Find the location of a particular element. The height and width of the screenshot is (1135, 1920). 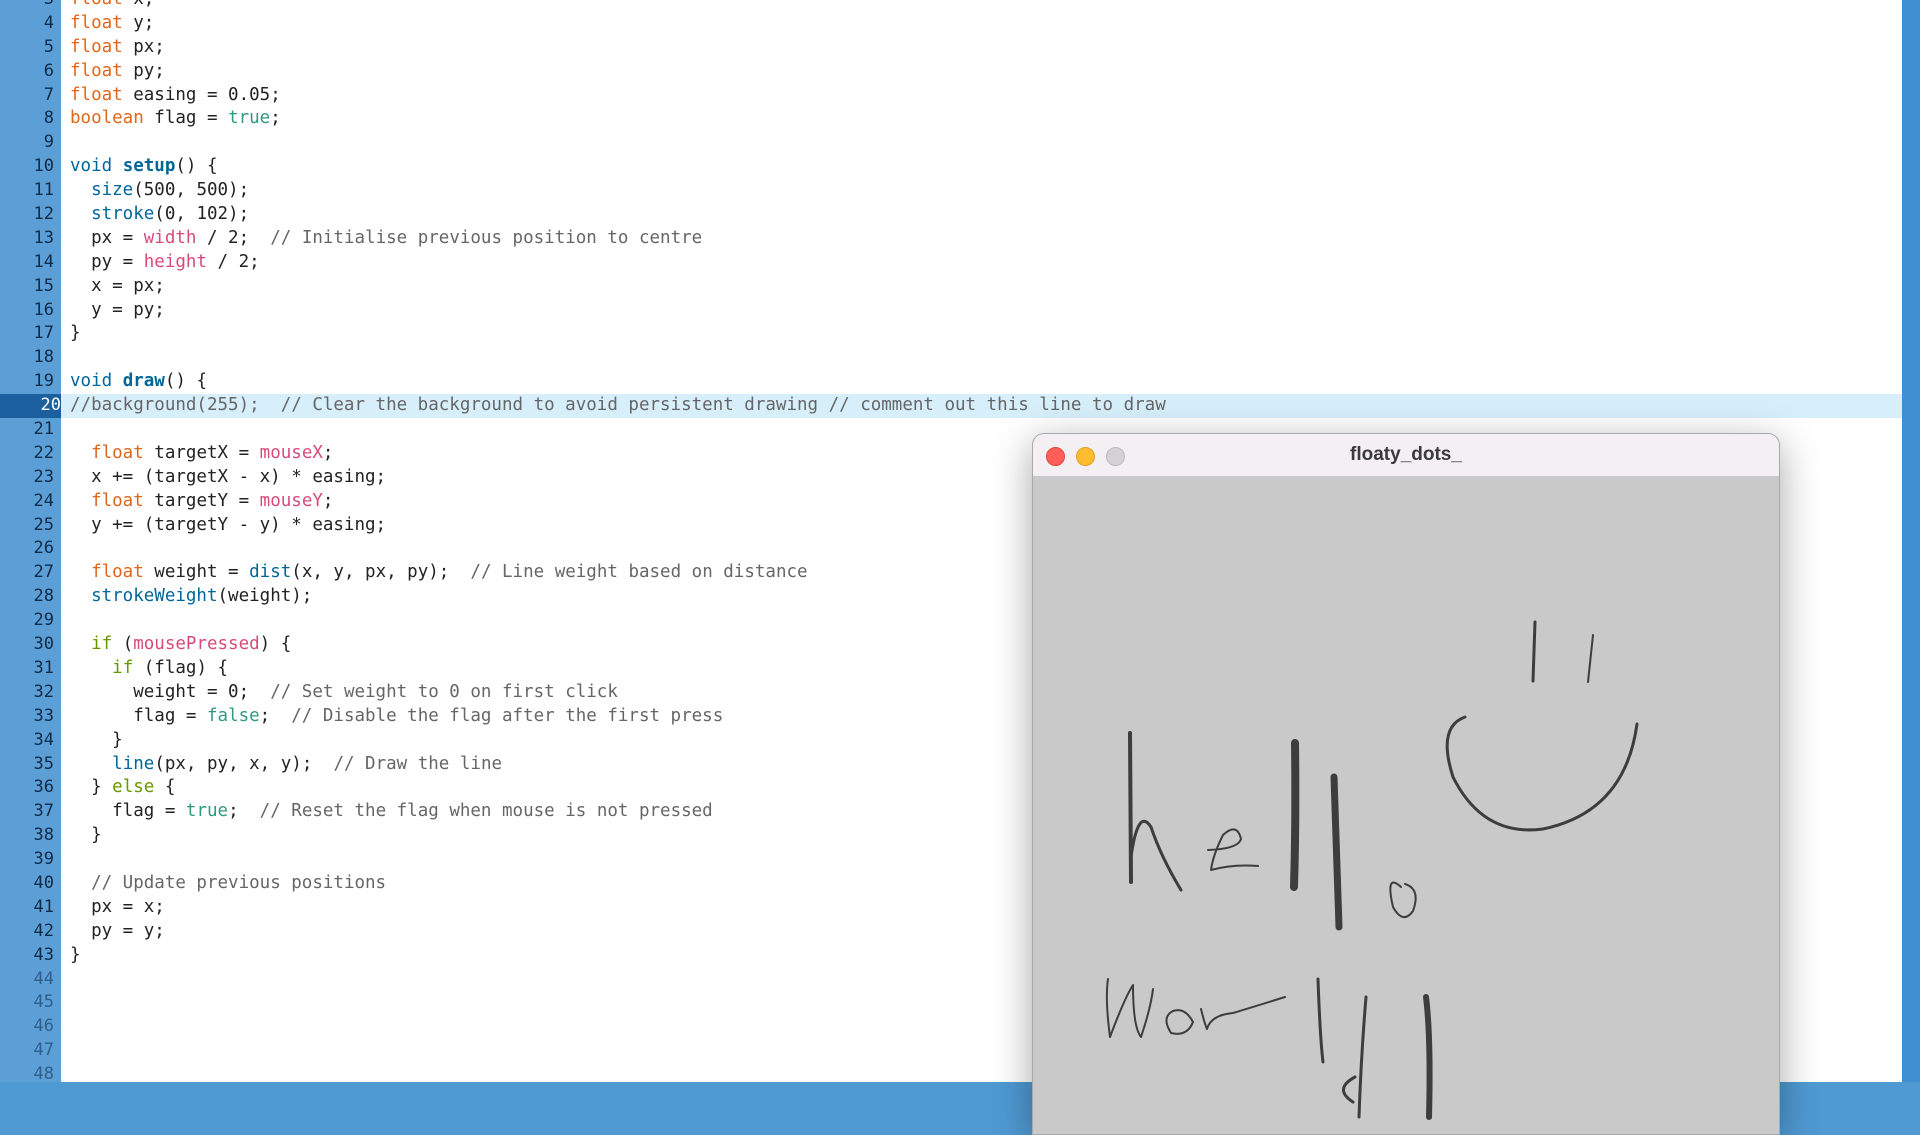

code-token: mouseY is located at coordinates (291, 500).